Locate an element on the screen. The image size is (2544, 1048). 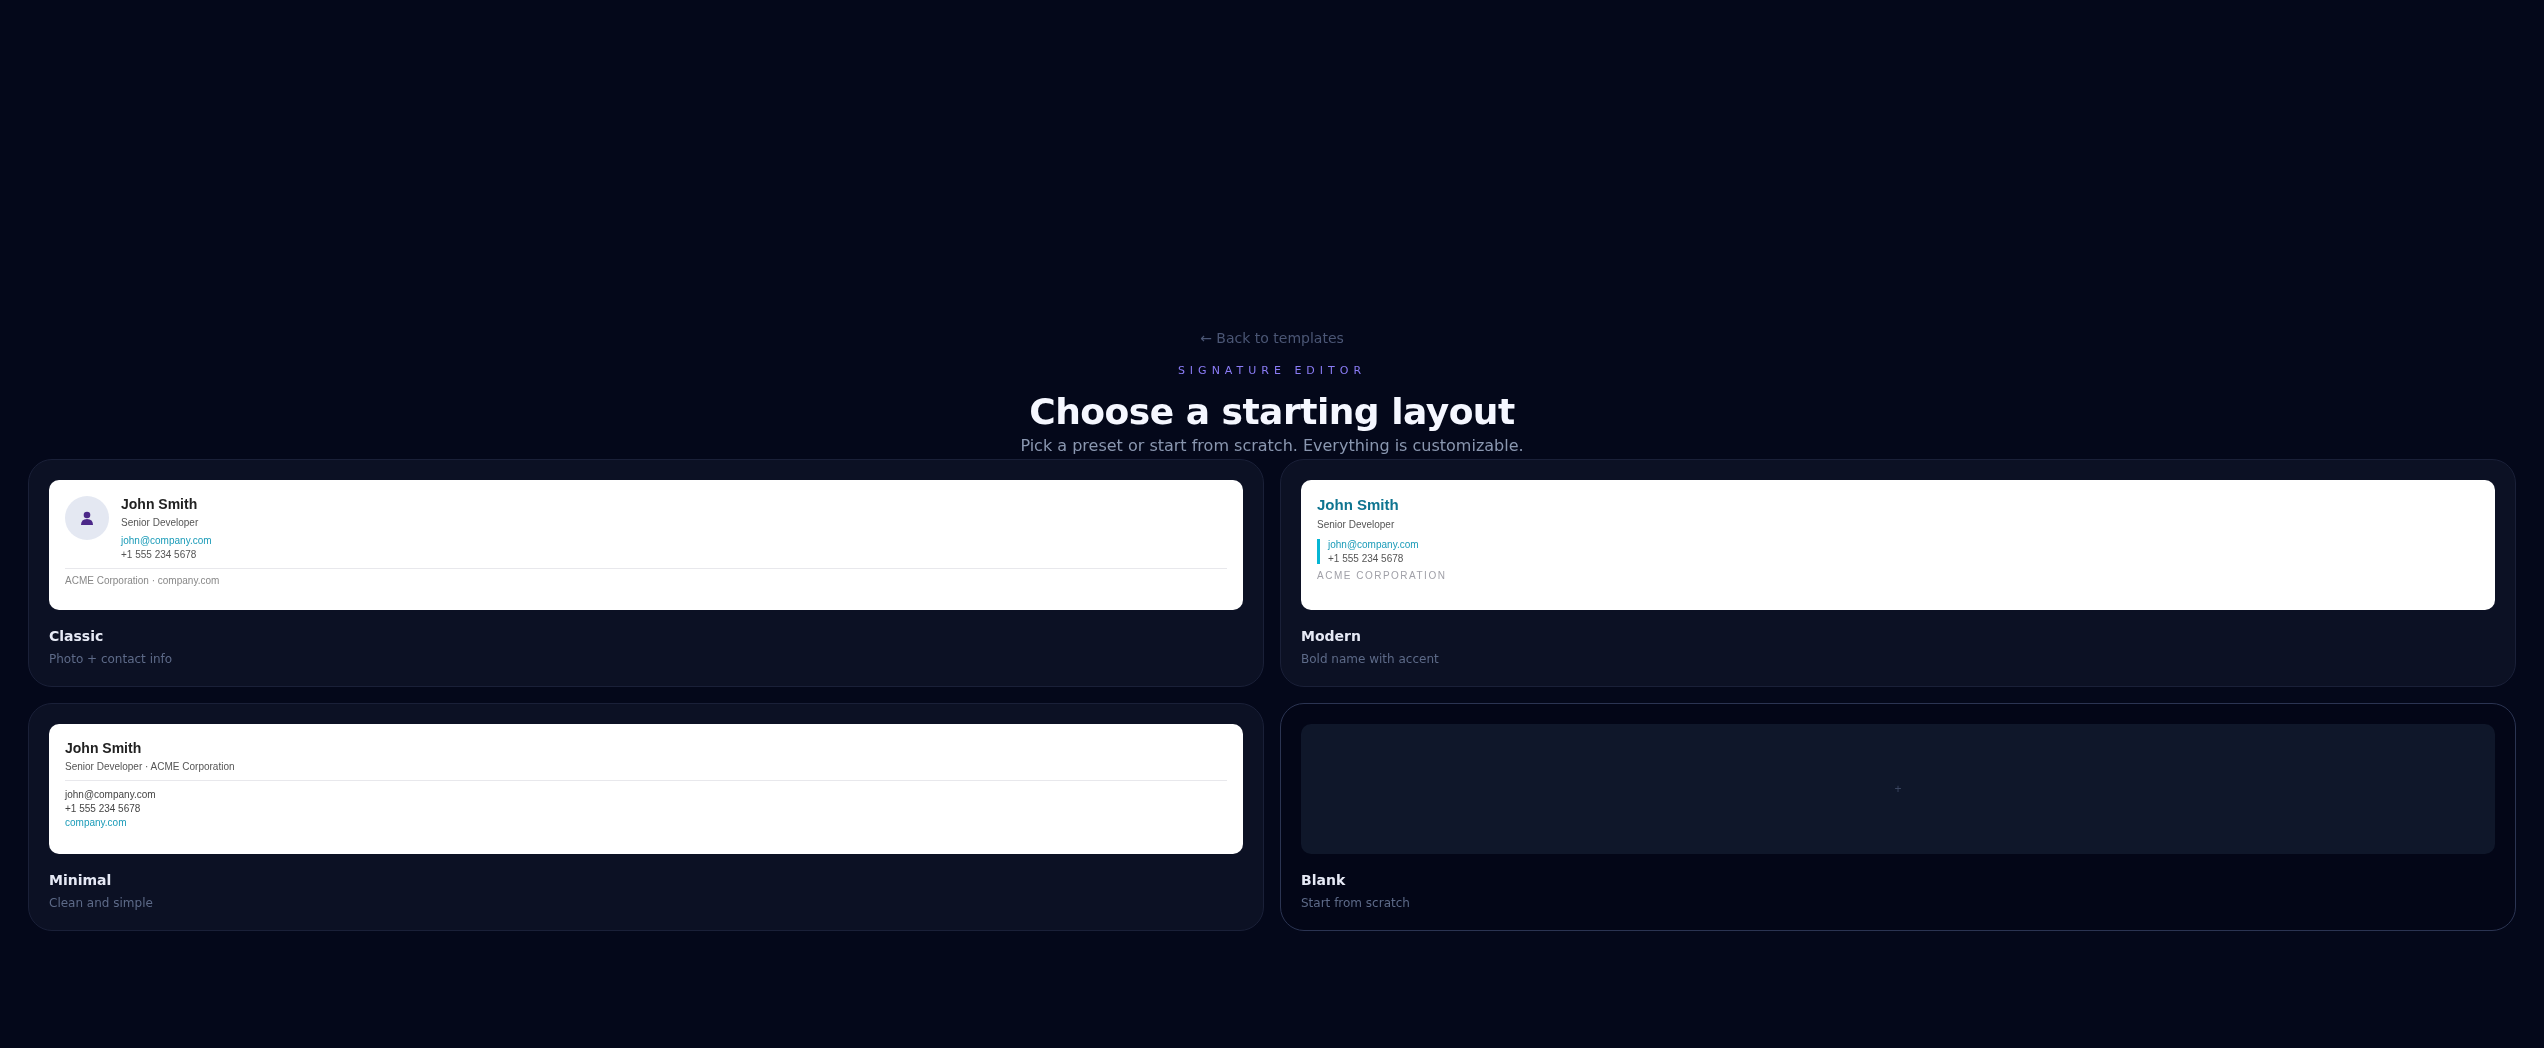
page-title: Choose a starting layout is located at coordinates (1272, 411).